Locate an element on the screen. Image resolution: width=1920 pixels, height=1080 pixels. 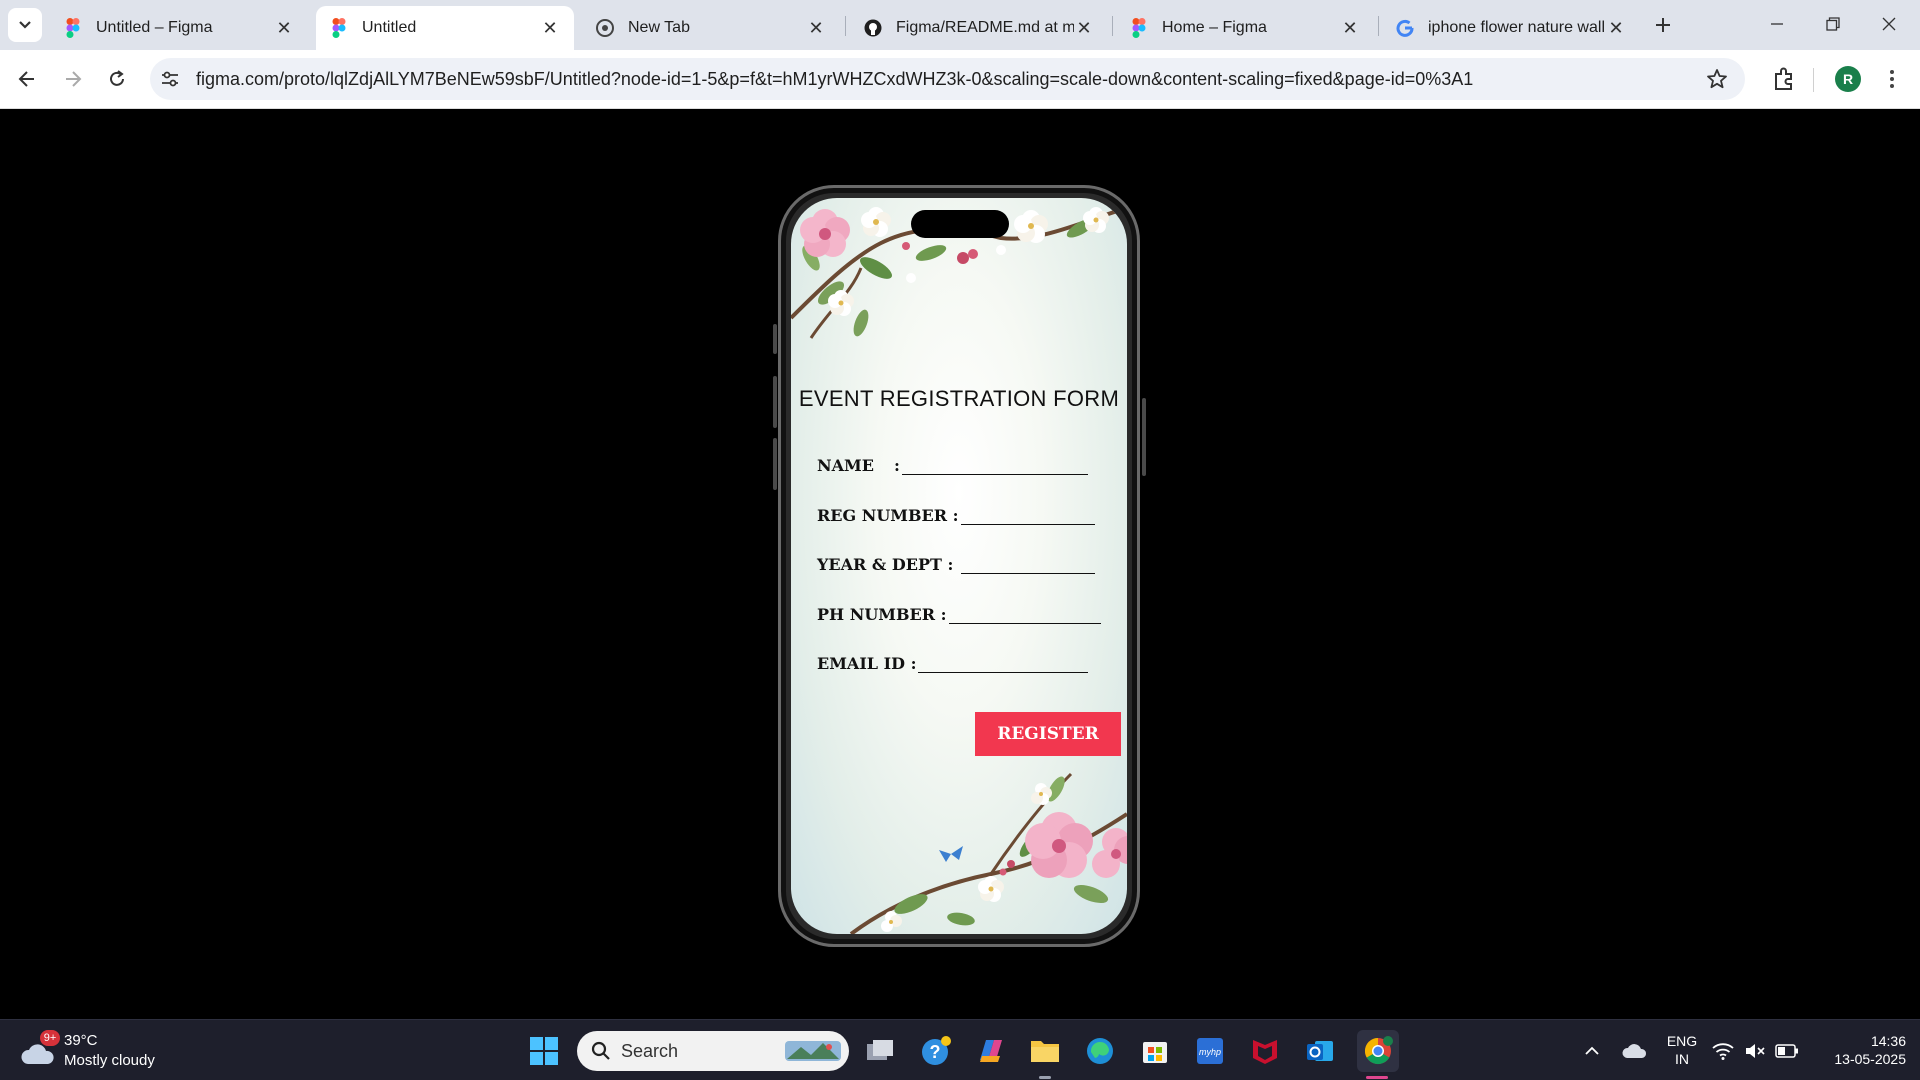
tab-home-figma: Home – Figma ✕ is located at coordinates (1245, 28).